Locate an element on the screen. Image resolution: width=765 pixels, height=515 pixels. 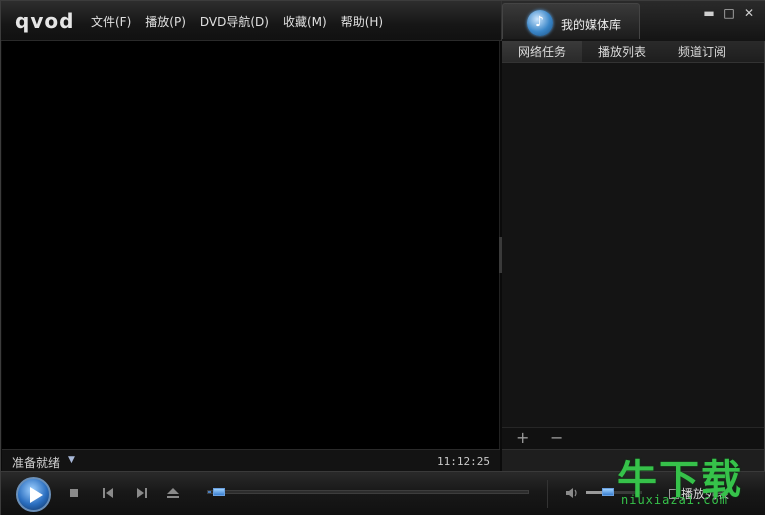
menu-file: 文件(F) is located at coordinates (115, 21).